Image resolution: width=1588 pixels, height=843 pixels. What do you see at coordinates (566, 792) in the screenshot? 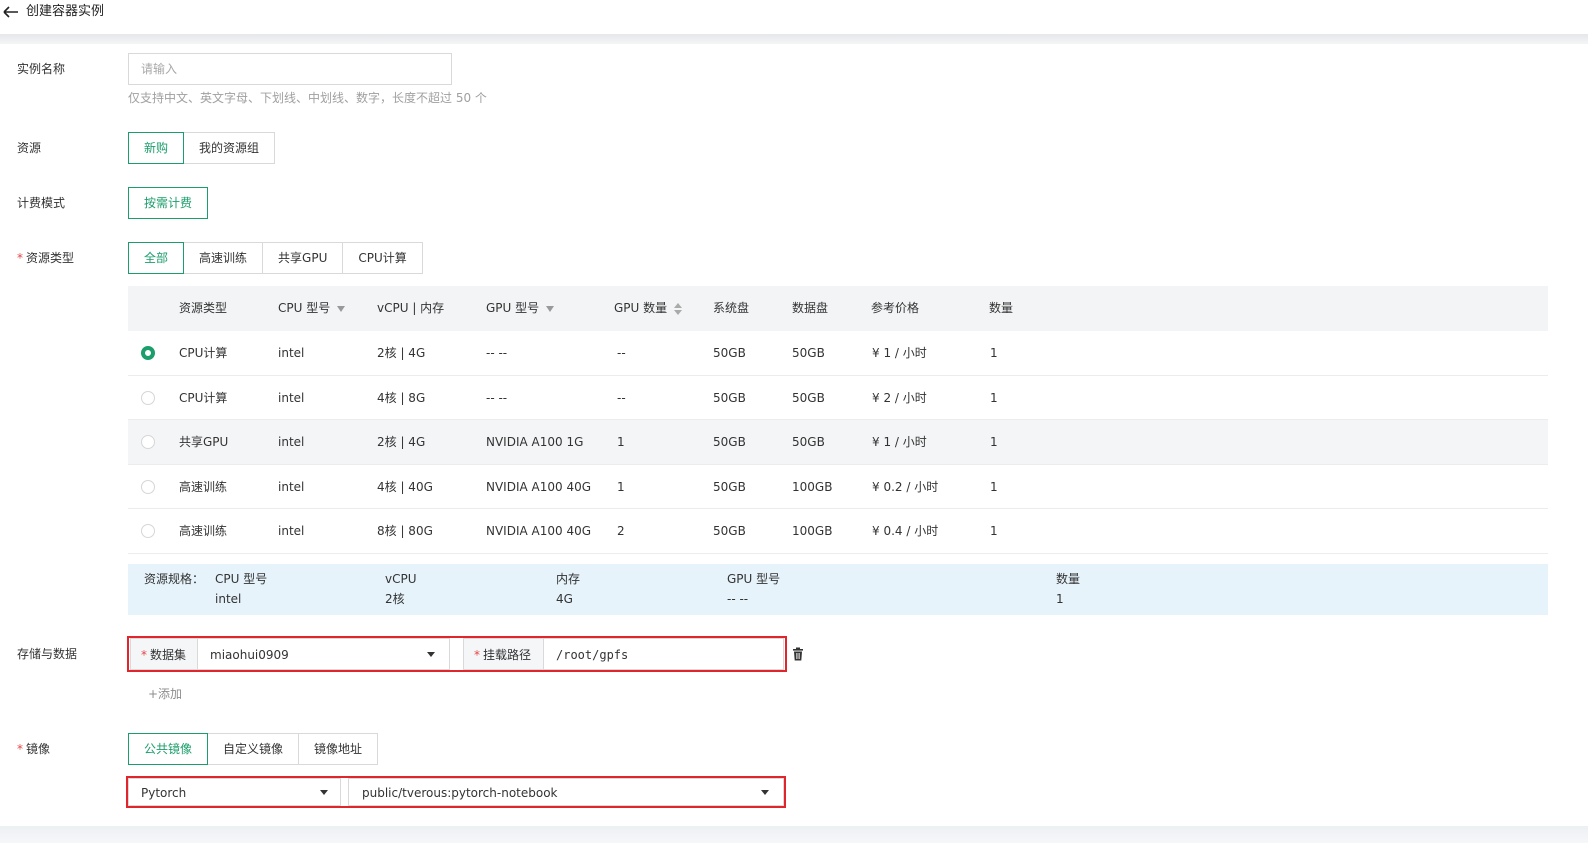
I see `image-name-select: public/tverous:pytorch-notebook` at bounding box center [566, 792].